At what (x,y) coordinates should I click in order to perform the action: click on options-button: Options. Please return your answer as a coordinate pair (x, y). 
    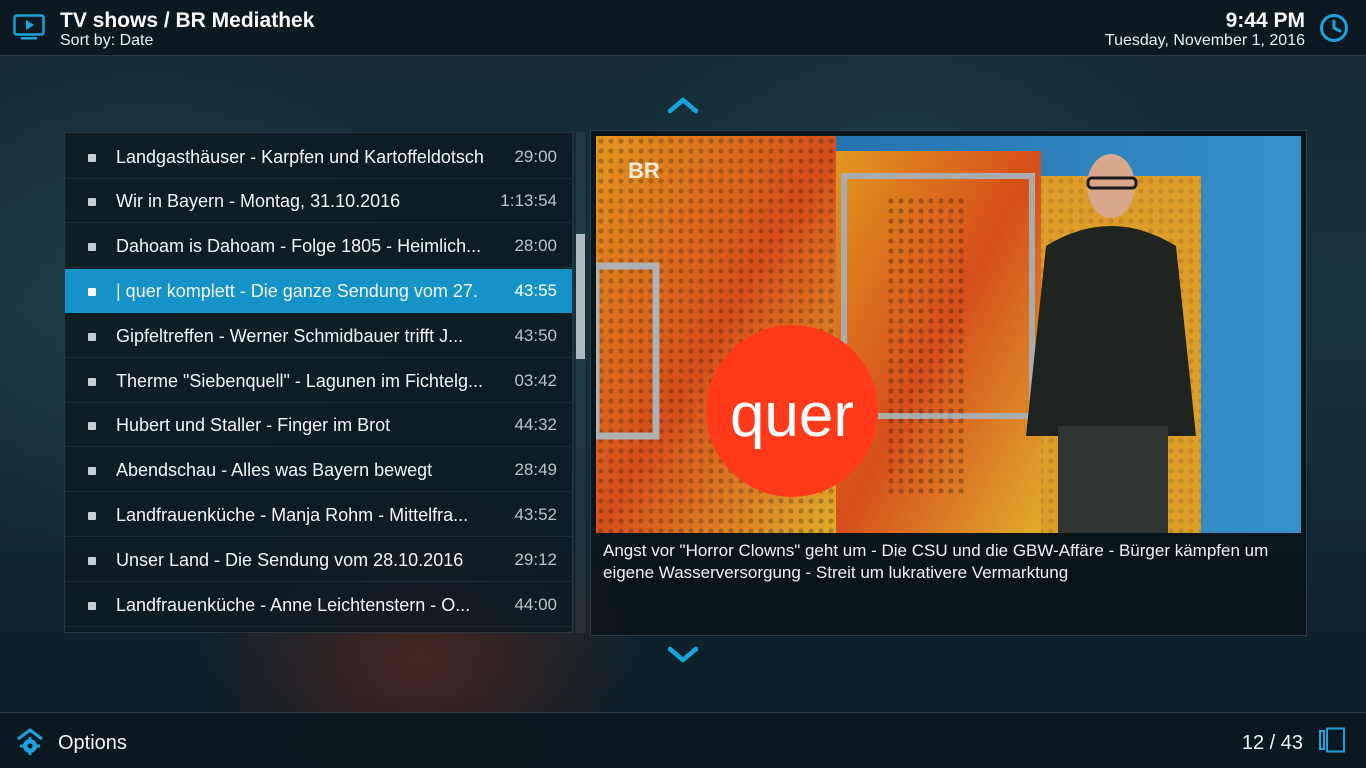
    Looking at the image, I should click on (92, 743).